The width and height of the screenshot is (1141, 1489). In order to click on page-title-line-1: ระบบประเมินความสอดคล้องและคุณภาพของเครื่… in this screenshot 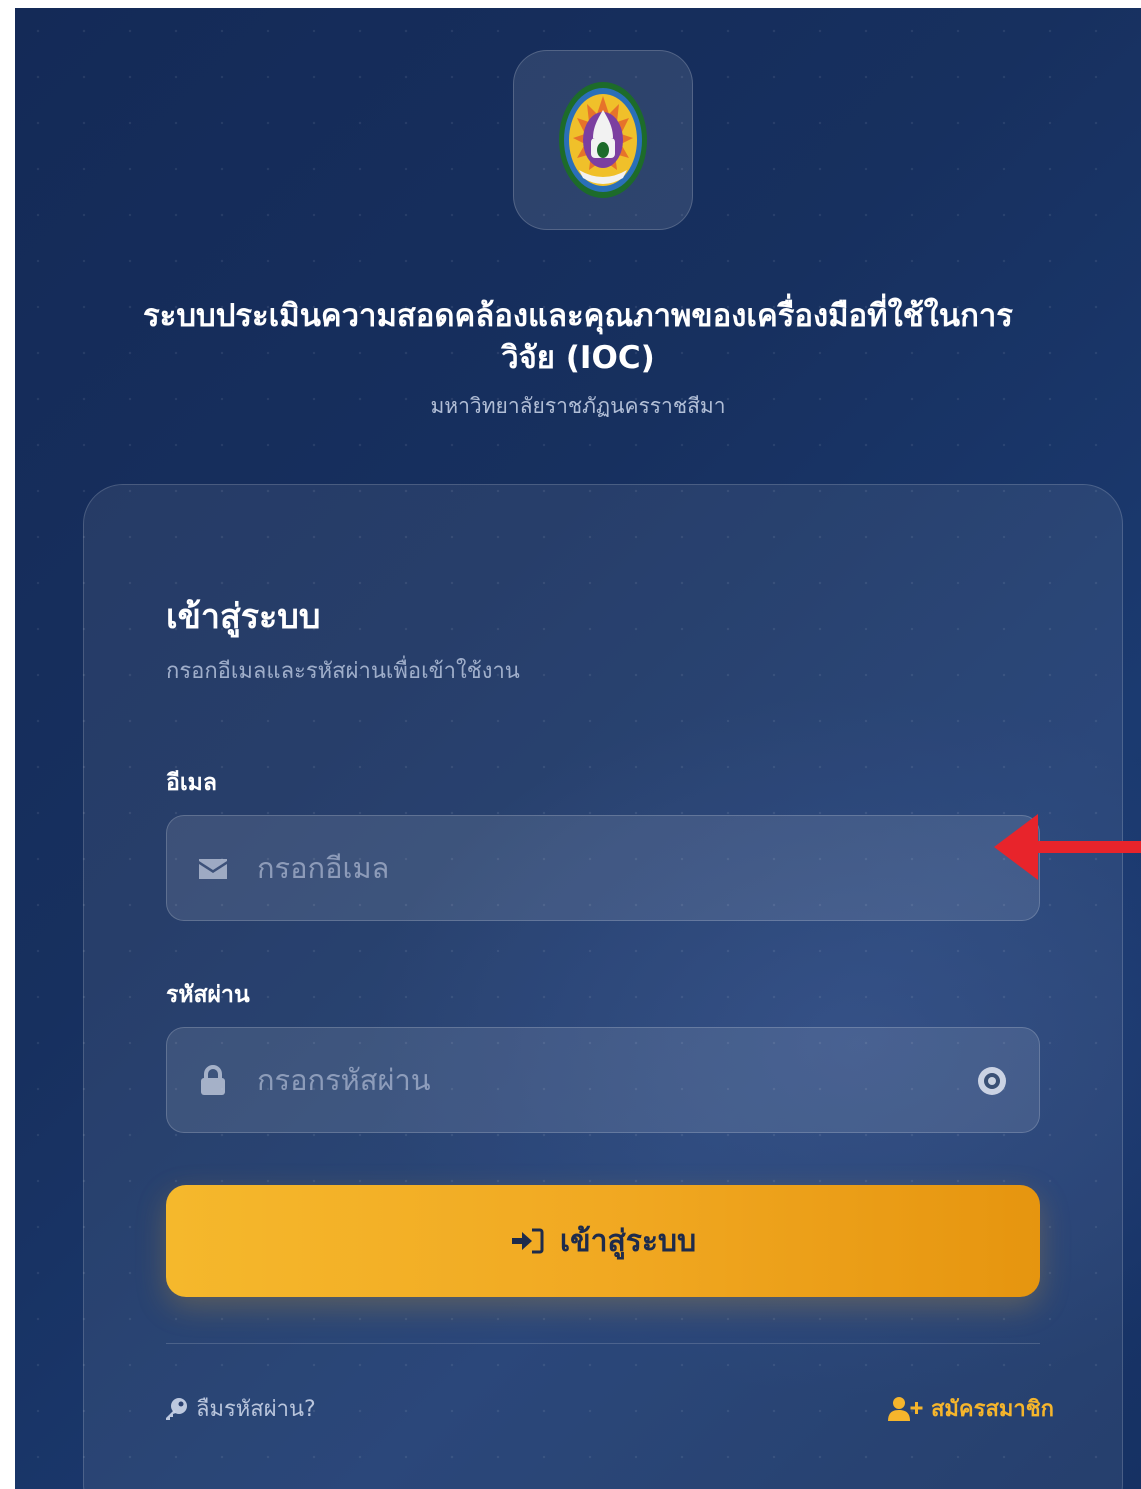, I will do `click(578, 315)`.